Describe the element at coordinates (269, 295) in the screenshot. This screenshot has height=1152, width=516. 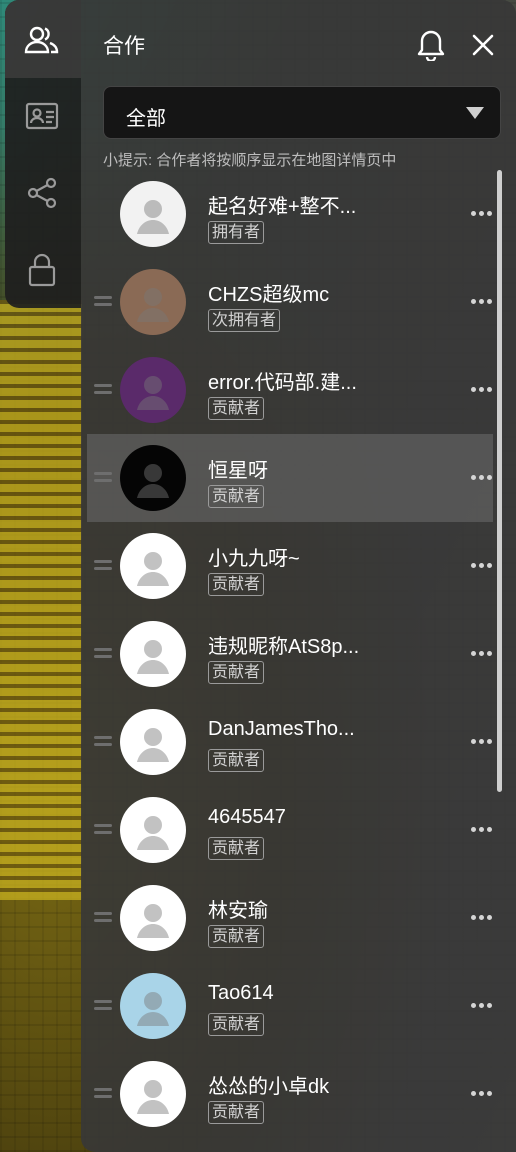
I see `collaborator-name: CHZS超级mc` at that location.